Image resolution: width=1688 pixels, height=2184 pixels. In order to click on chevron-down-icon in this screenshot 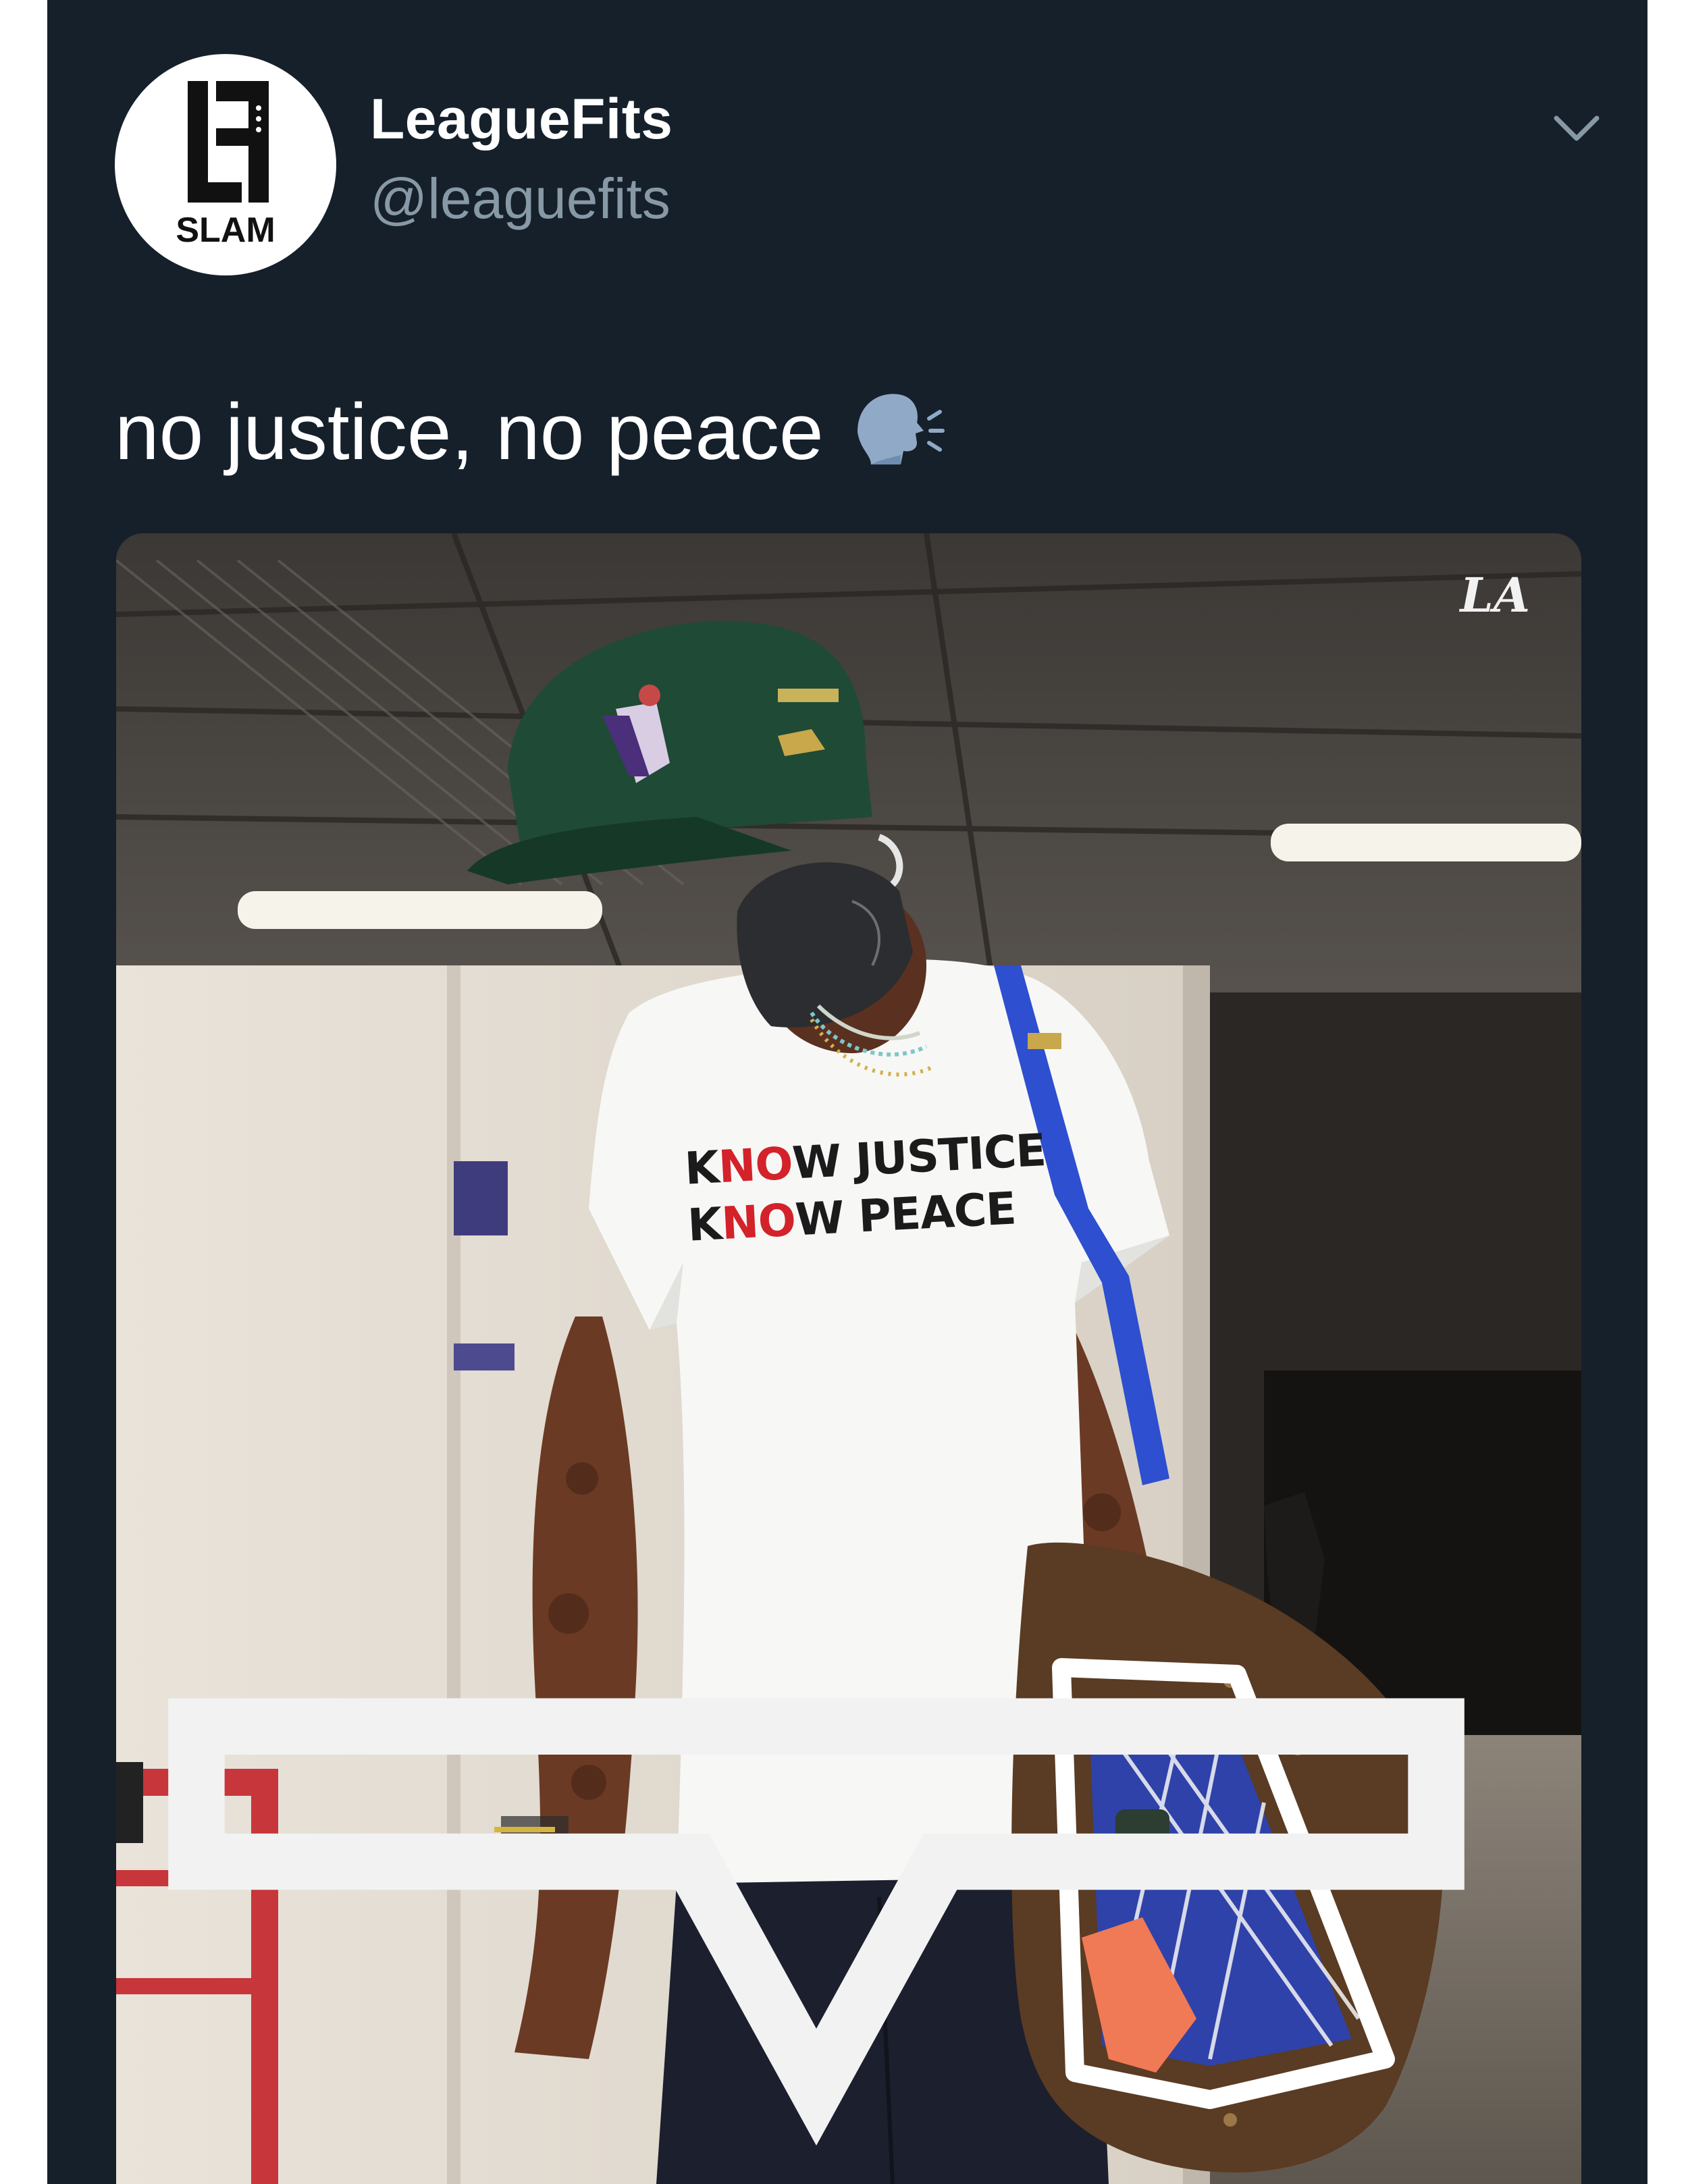, I will do `click(1576, 128)`.